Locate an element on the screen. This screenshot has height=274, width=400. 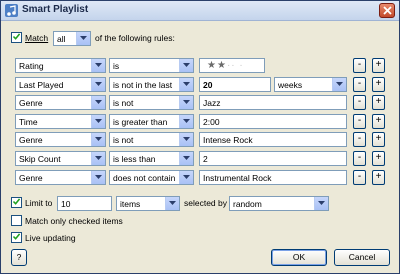
close-icon is located at coordinates (387, 10).